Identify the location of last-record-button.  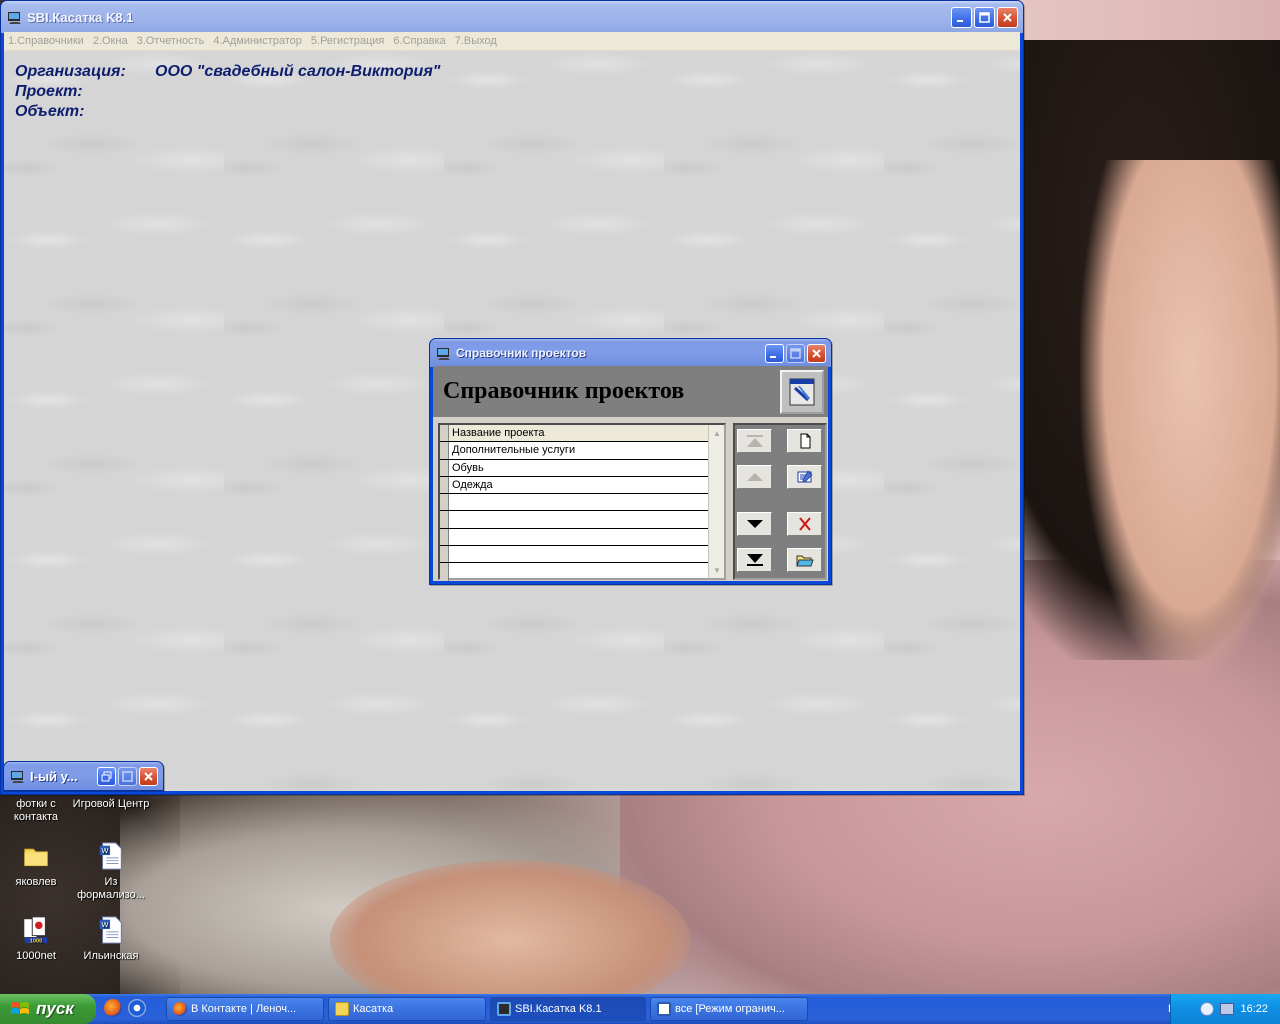
(754, 560).